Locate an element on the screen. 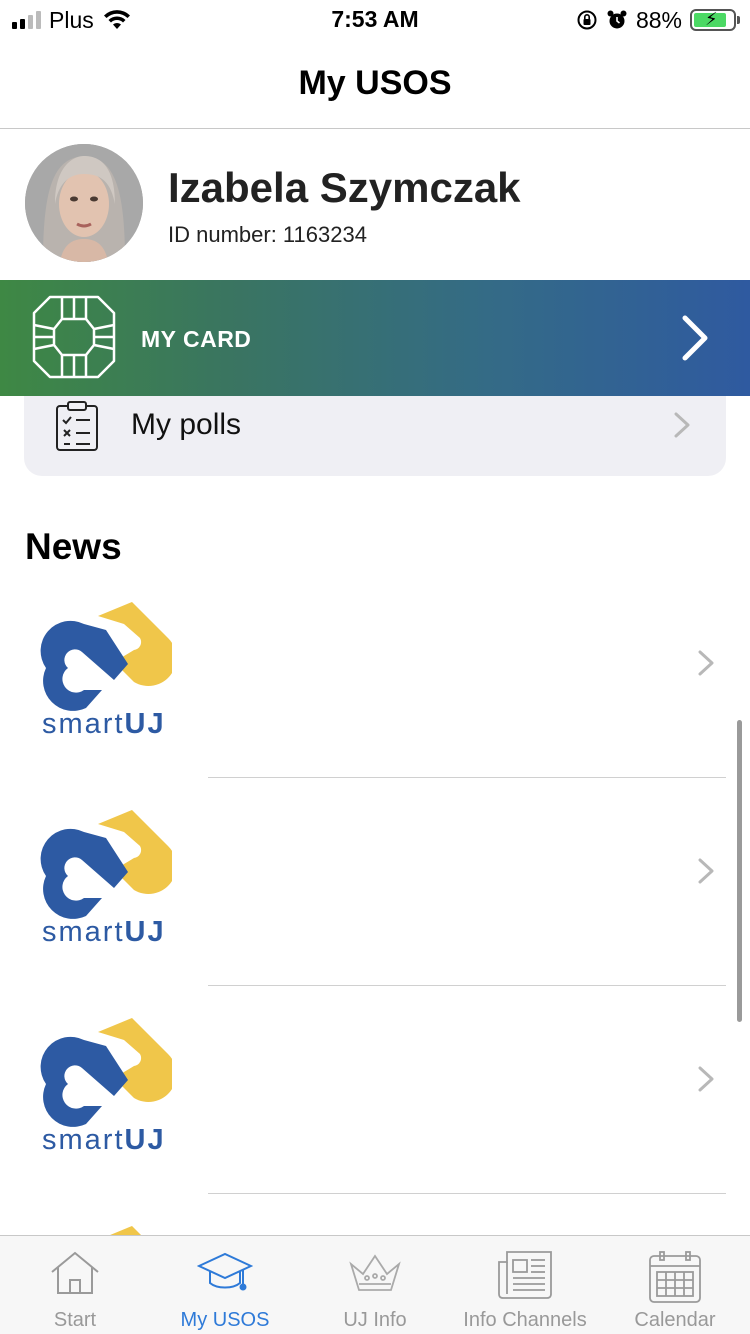  status-right: 88% ⚡ is located at coordinates (658, 20).